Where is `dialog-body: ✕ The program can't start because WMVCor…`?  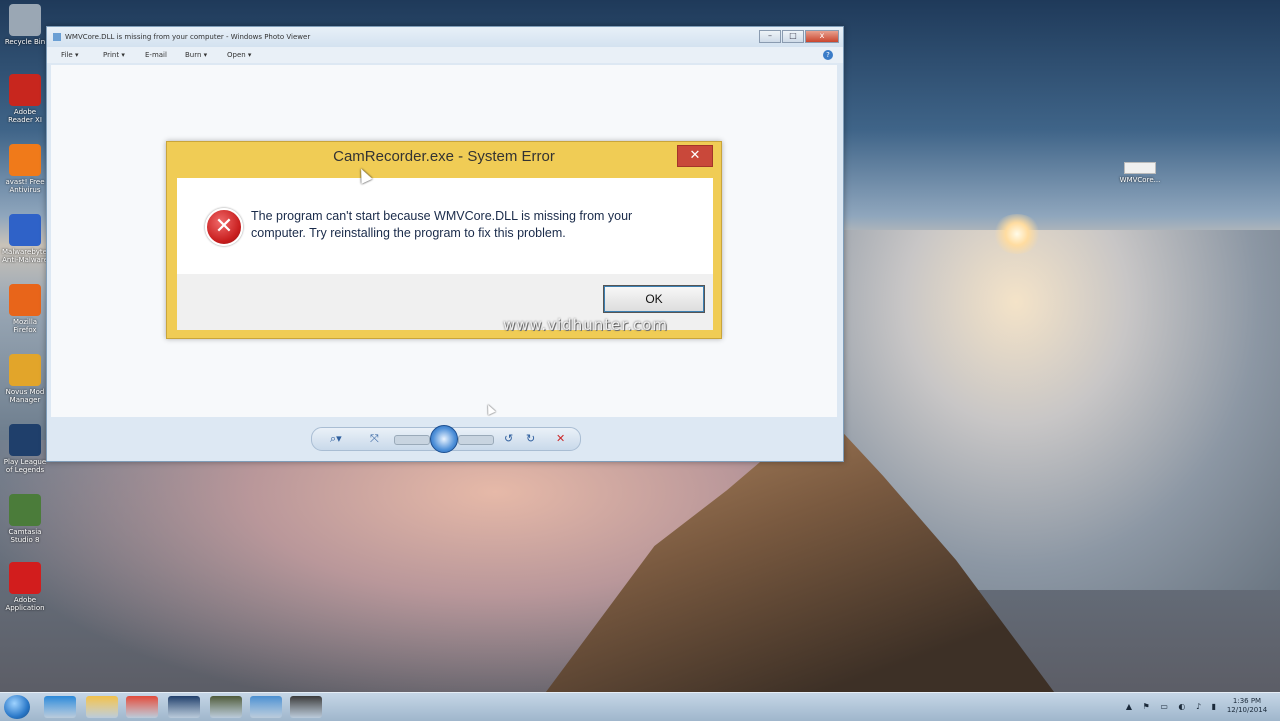
dialog-body: ✕ The program can't start because WMVCor… is located at coordinates (445, 226).